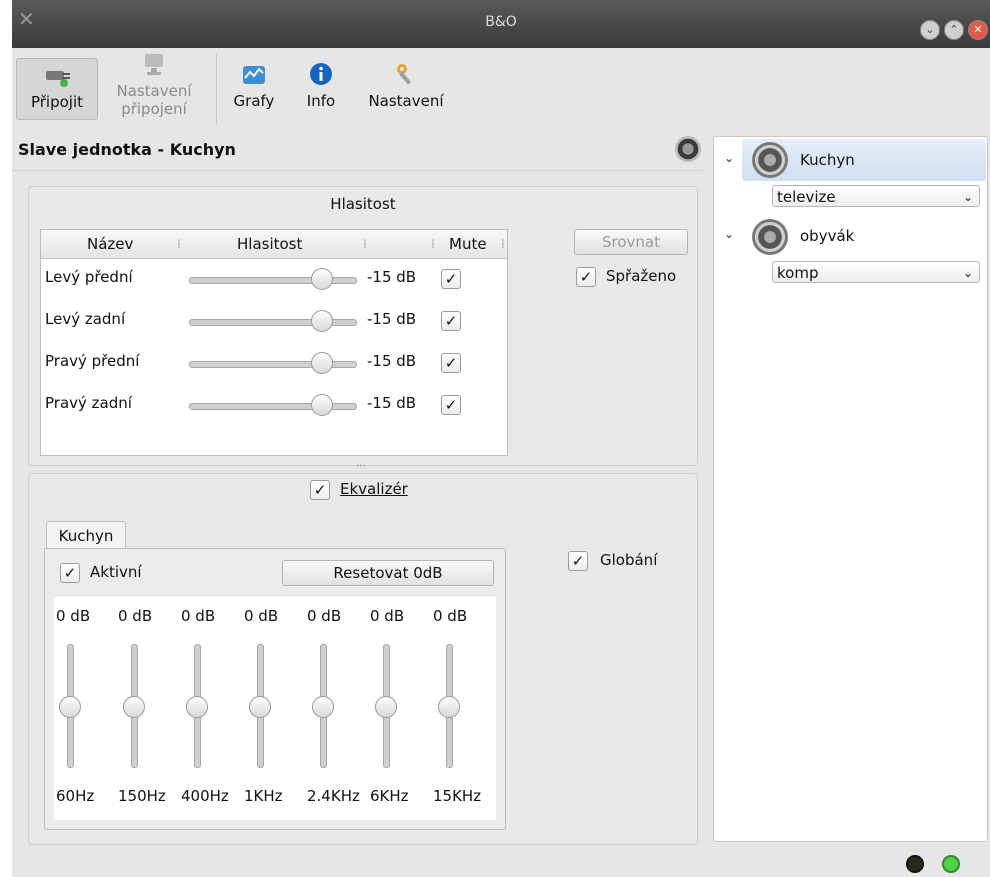  I want to click on connect-label: Připojit, so click(57, 102).